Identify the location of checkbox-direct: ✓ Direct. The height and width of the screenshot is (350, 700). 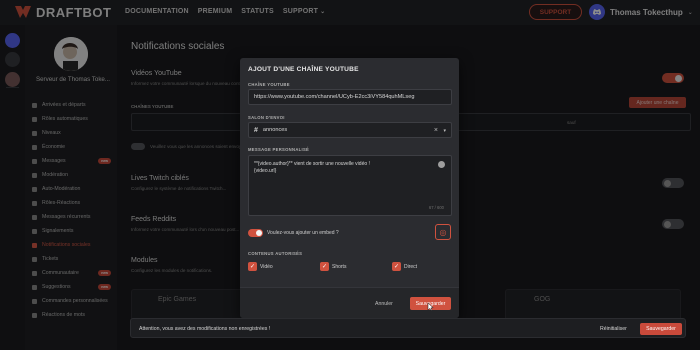
(404, 266).